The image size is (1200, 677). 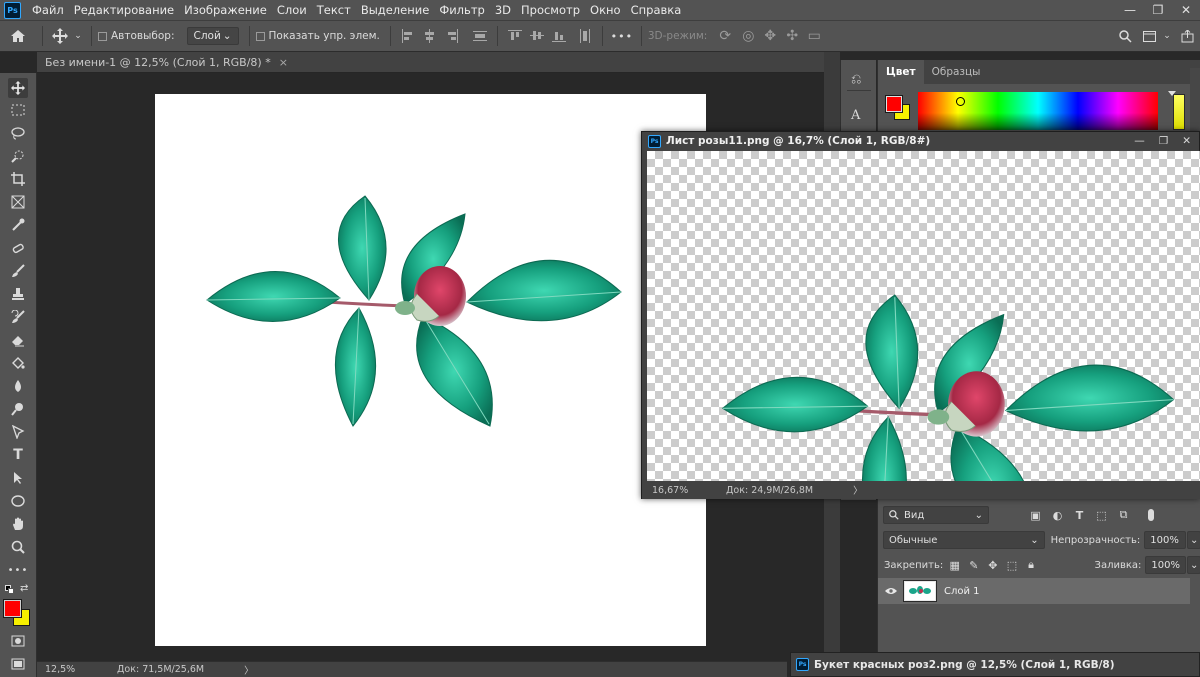 What do you see at coordinates (18, 432) in the screenshot?
I see `pen-tool-icon` at bounding box center [18, 432].